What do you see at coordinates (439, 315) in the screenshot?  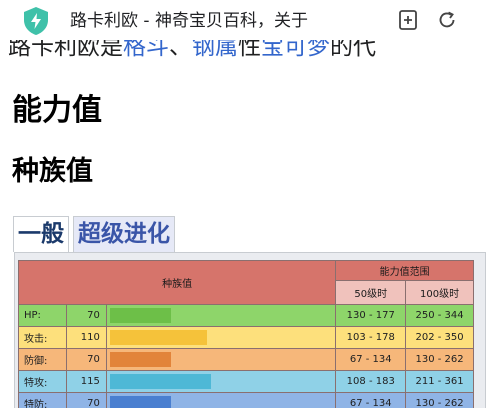 I see `range-level100: 250 - 344` at bounding box center [439, 315].